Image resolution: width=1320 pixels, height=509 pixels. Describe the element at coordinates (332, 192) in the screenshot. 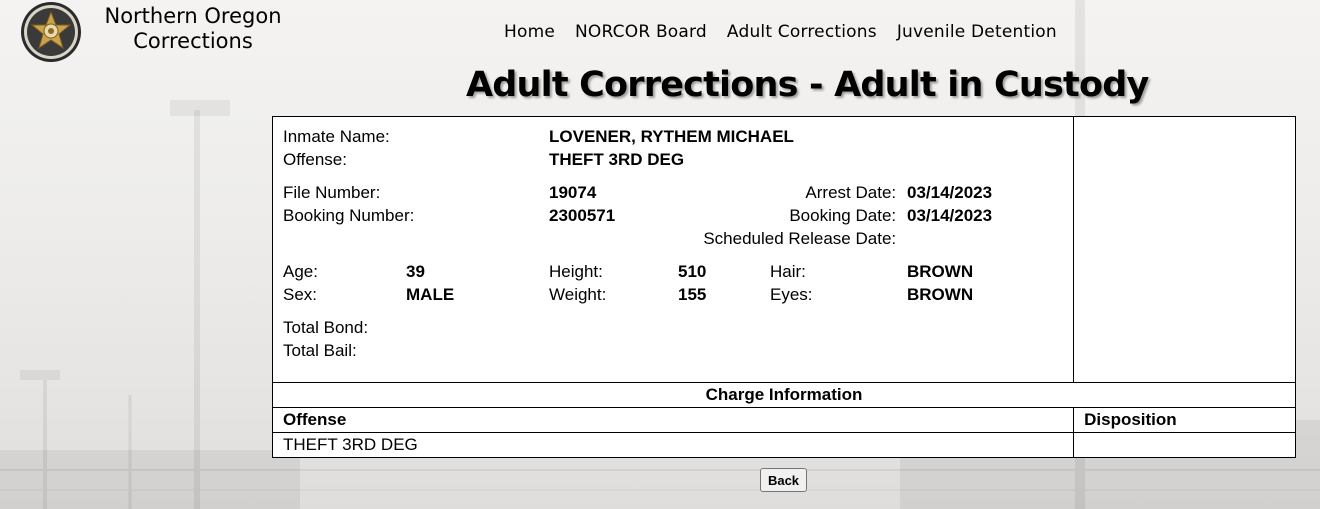

I see `file-number-label: File Number:` at that location.